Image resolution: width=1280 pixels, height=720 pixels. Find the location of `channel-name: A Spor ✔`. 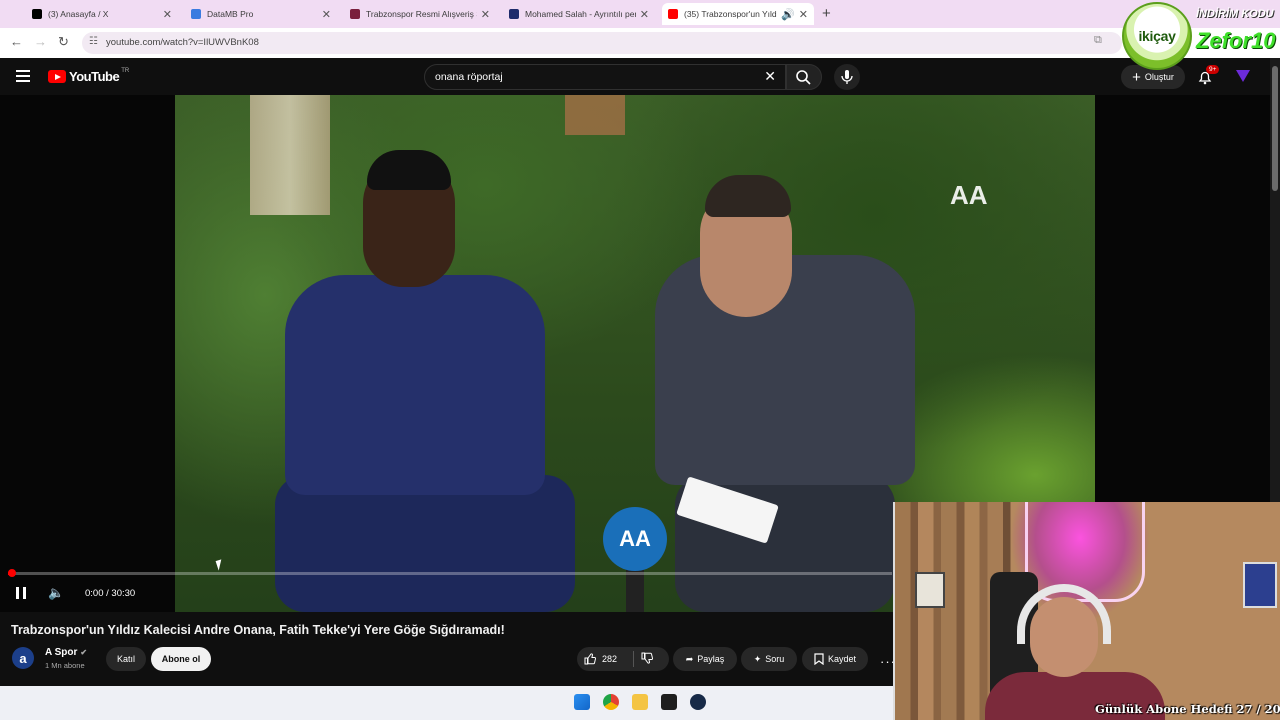

channel-name: A Spor ✔ is located at coordinates (66, 652).